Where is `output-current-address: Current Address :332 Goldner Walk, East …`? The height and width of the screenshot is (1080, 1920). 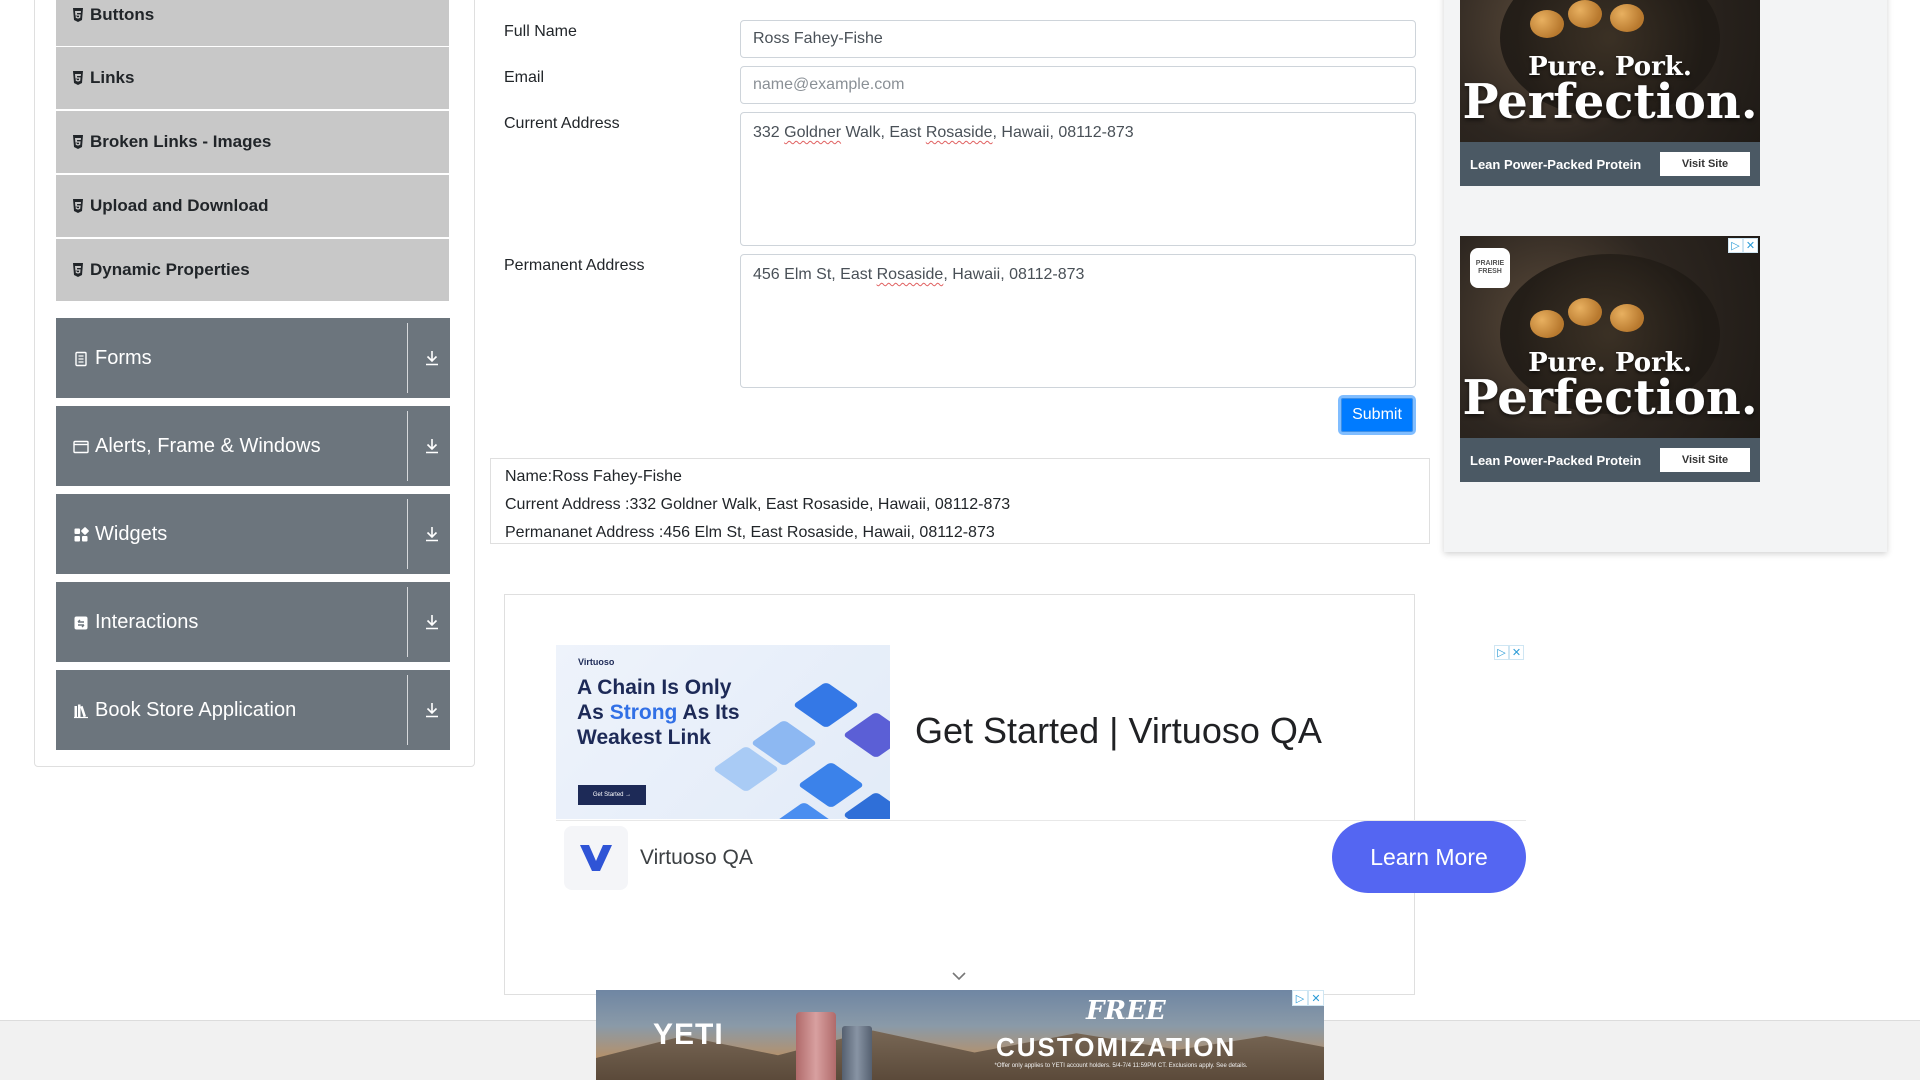 output-current-address: Current Address :332 Goldner Walk, East … is located at coordinates (758, 504).